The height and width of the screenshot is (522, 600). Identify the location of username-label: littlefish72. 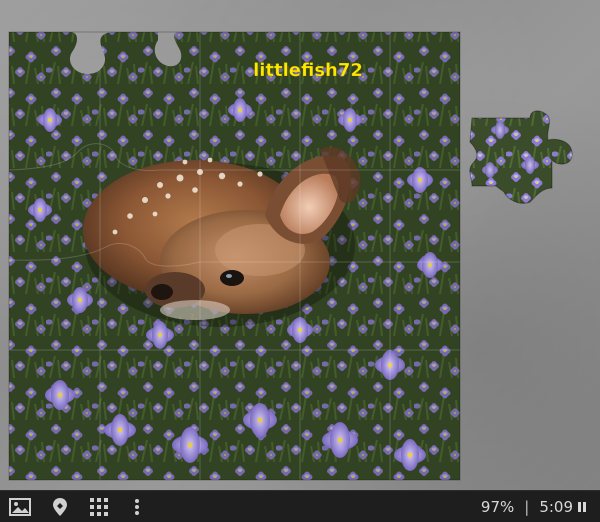
(308, 70).